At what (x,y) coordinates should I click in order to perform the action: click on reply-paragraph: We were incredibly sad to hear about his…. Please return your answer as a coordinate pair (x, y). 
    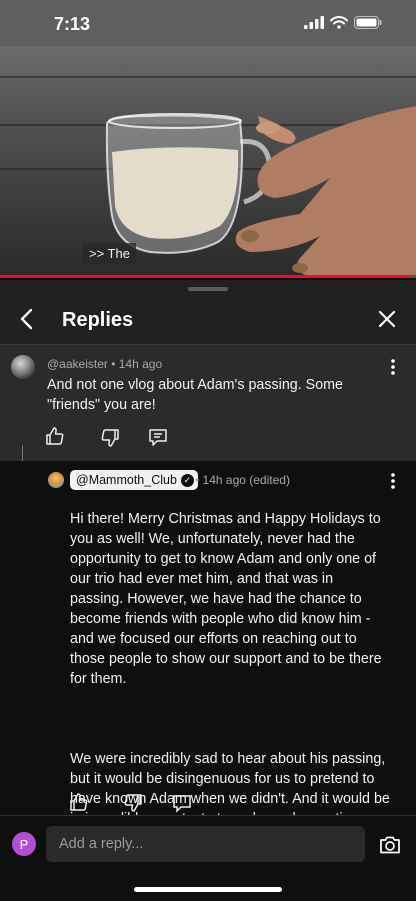
    Looking at the image, I should click on (230, 783).